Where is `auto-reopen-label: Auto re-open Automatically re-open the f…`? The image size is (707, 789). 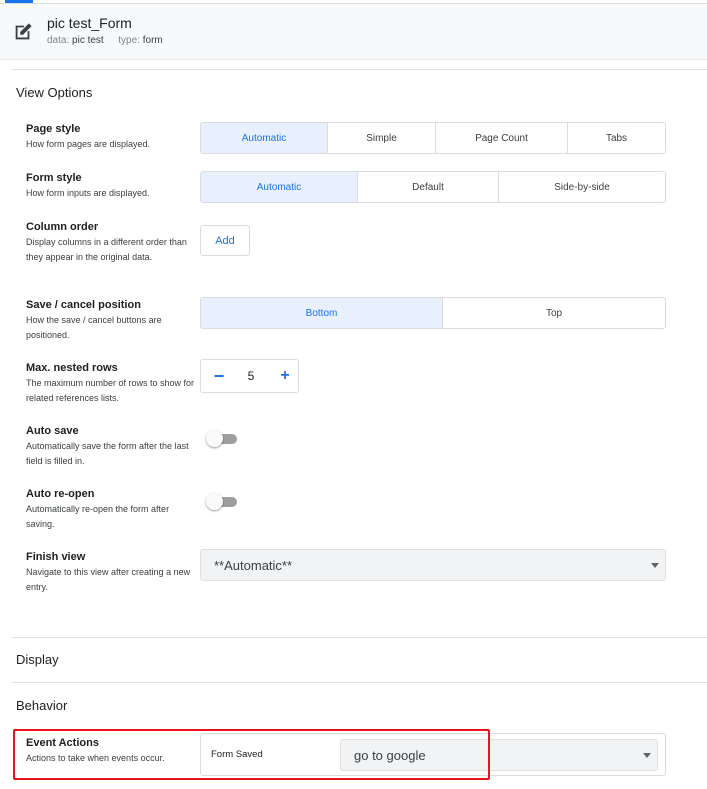
auto-reopen-label: Auto re-open Automatically re-open the f… is located at coordinates (111, 509).